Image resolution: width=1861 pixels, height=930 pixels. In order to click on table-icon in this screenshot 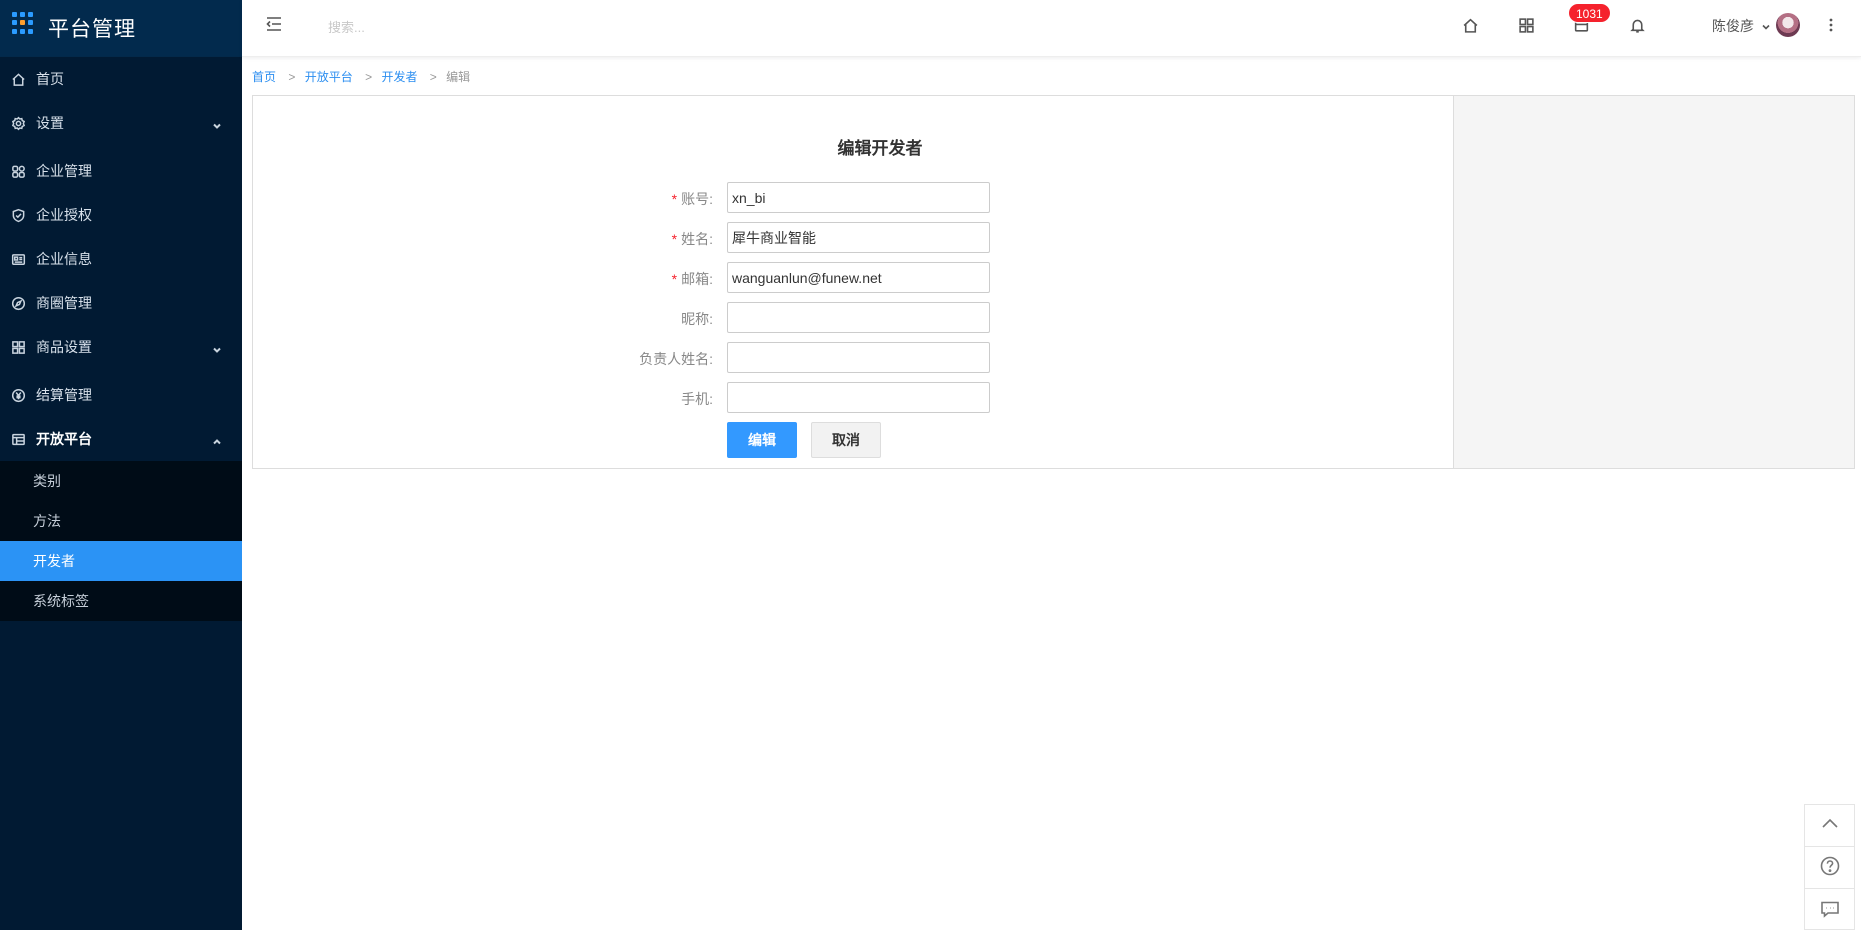, I will do `click(18, 439)`.